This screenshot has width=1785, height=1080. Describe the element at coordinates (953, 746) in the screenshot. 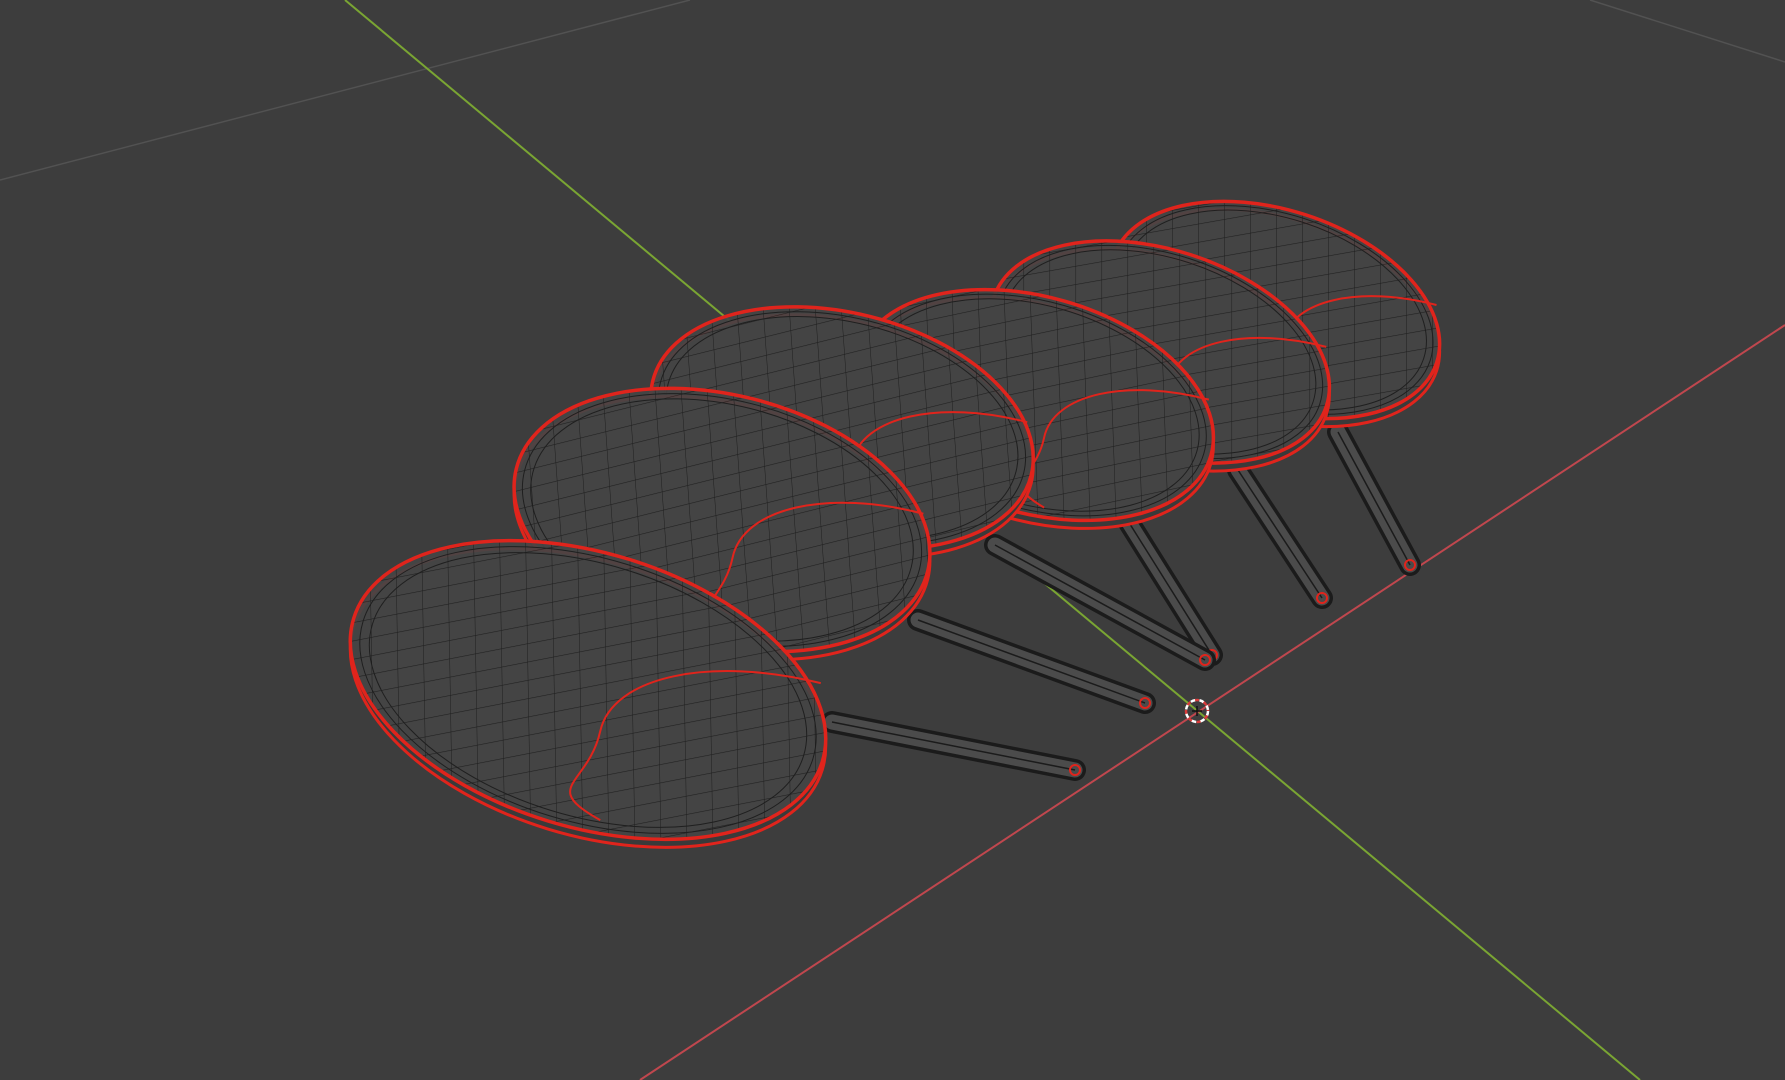

I see `fan-6-handle-edge` at that location.